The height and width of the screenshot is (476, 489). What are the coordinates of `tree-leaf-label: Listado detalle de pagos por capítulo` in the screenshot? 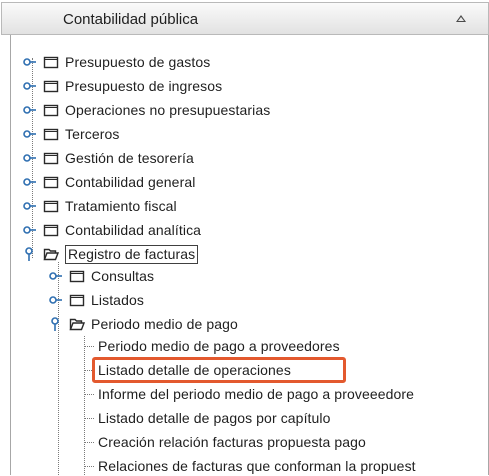 It's located at (214, 418).